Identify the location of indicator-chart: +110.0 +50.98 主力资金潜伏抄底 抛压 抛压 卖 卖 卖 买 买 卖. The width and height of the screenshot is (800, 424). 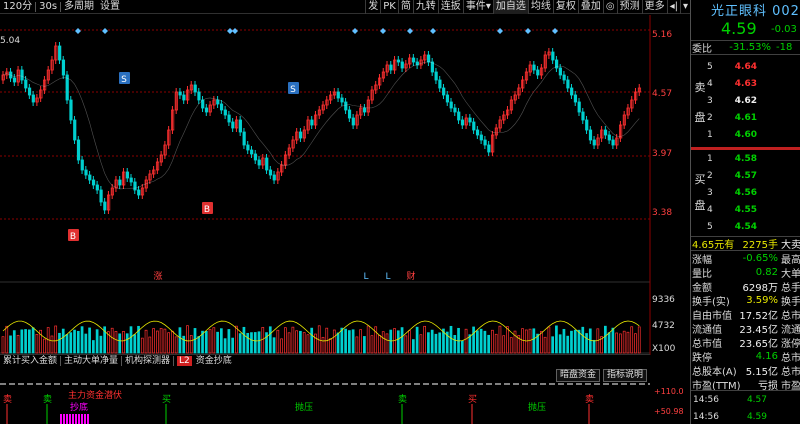
(345, 403).